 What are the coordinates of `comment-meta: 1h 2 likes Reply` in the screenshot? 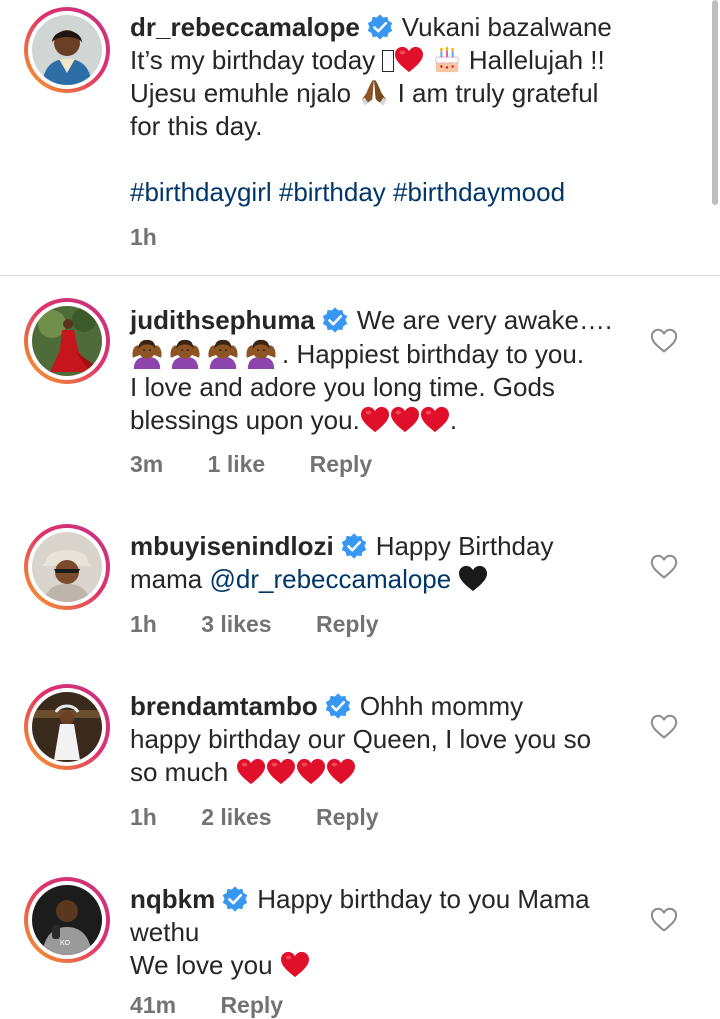 It's located at (273, 817).